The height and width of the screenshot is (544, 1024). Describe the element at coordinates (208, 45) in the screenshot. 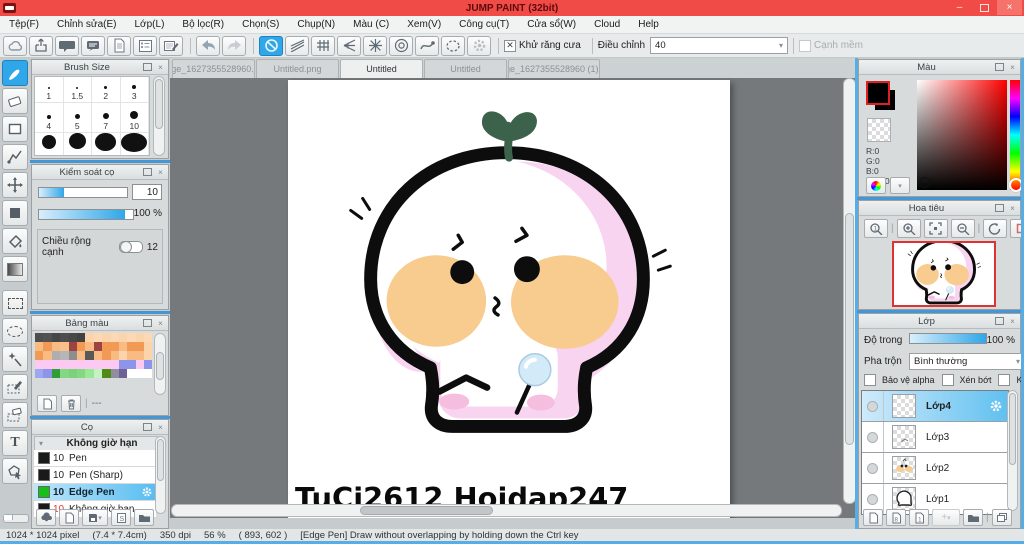

I see `undo-button` at that location.